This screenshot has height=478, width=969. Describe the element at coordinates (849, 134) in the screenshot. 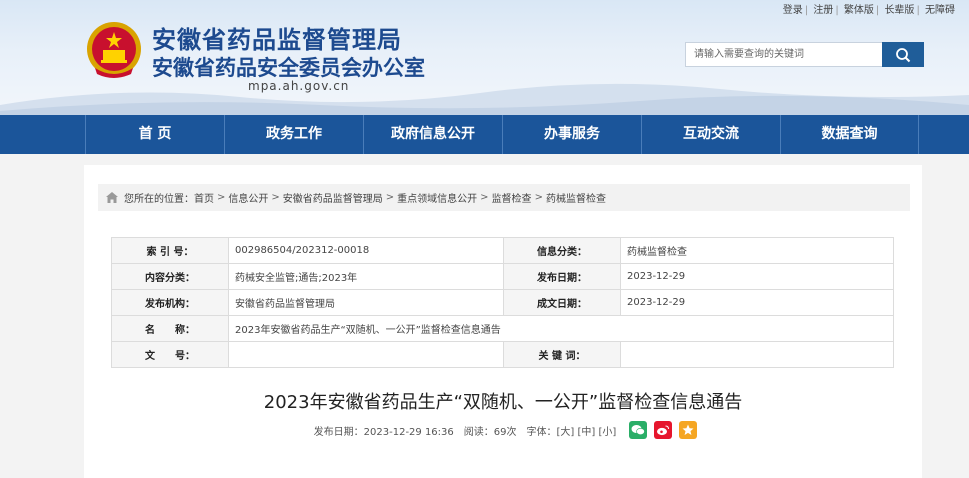

I see `nav-data-query: 数据查询` at that location.